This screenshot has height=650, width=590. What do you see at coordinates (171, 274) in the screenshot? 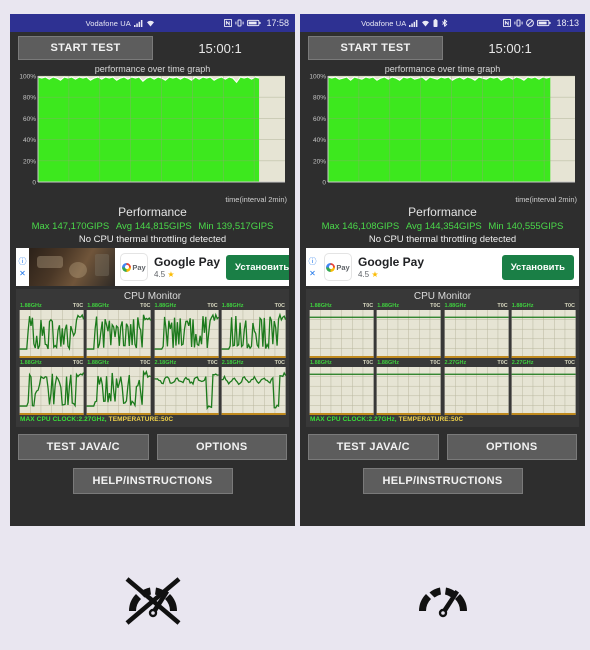
I see `star-icon: ★` at bounding box center [171, 274].